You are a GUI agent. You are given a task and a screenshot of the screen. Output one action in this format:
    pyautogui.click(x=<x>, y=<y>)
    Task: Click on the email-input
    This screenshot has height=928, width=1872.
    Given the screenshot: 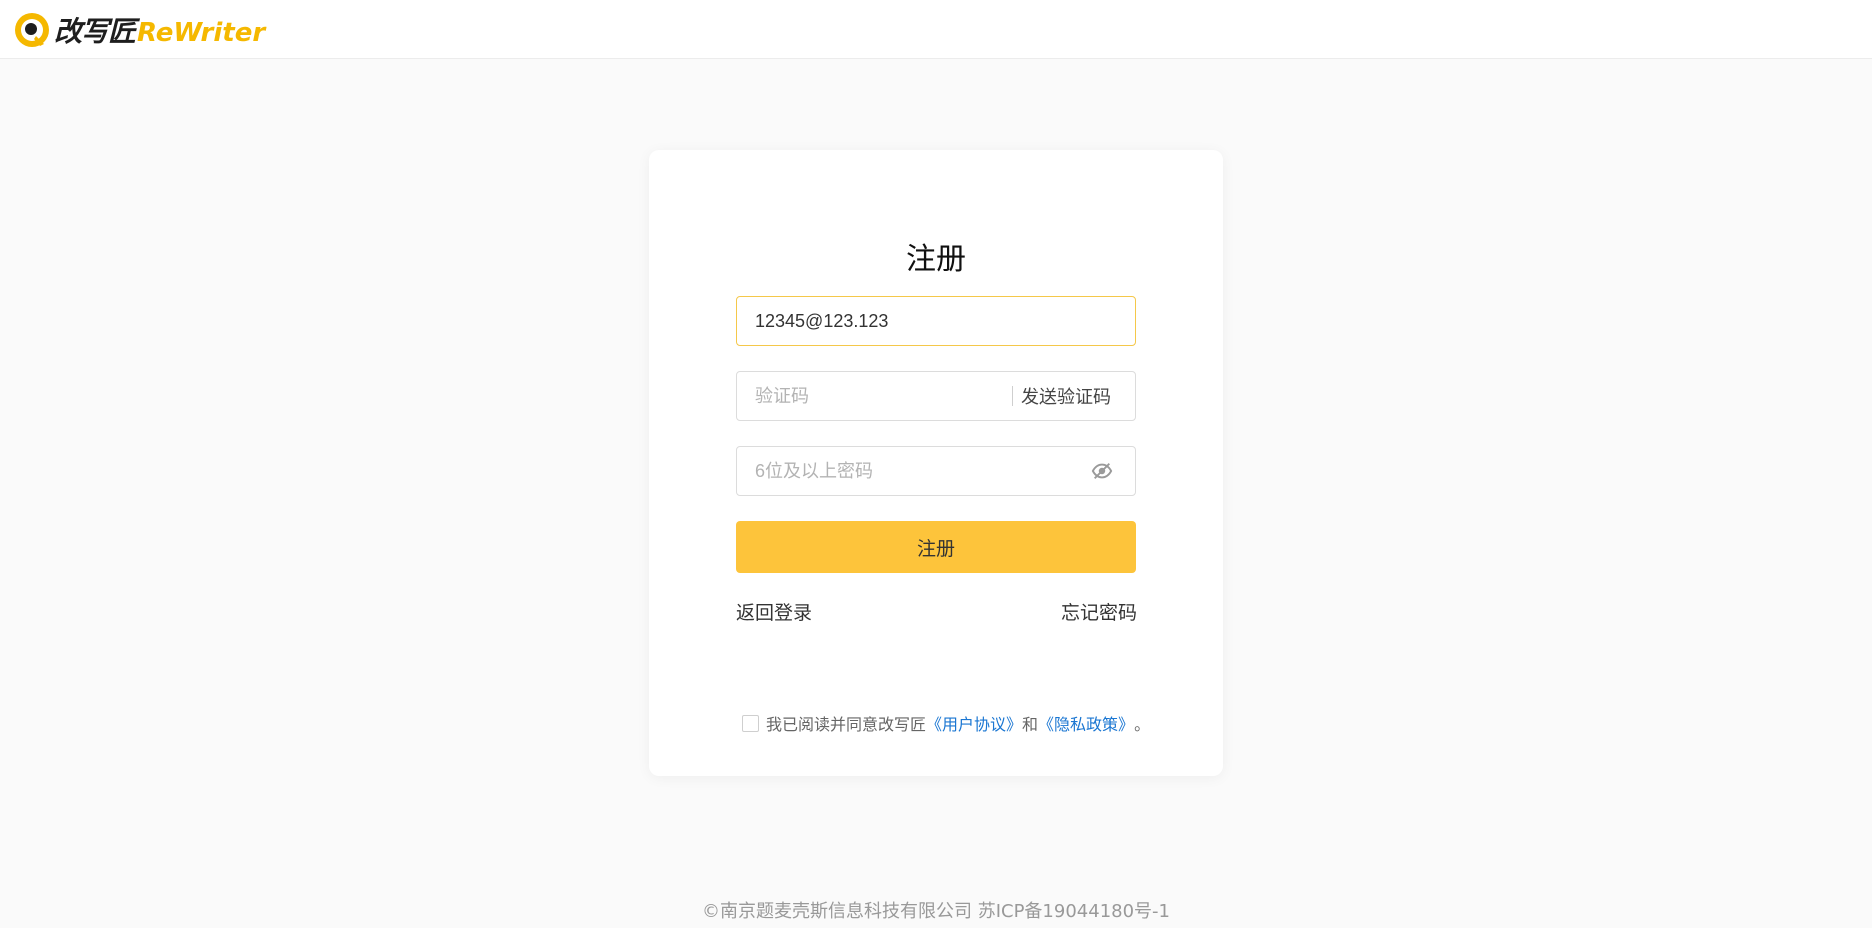 What is the action you would take?
    pyautogui.click(x=936, y=321)
    